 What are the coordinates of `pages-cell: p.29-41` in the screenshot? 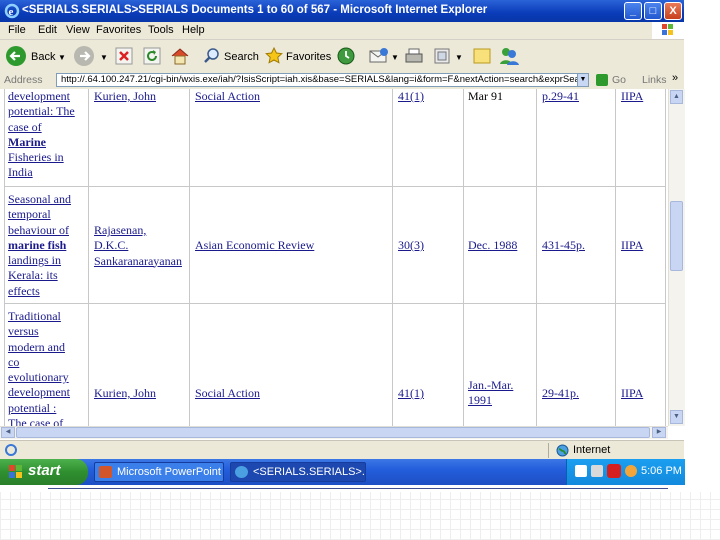 It's located at (560, 96).